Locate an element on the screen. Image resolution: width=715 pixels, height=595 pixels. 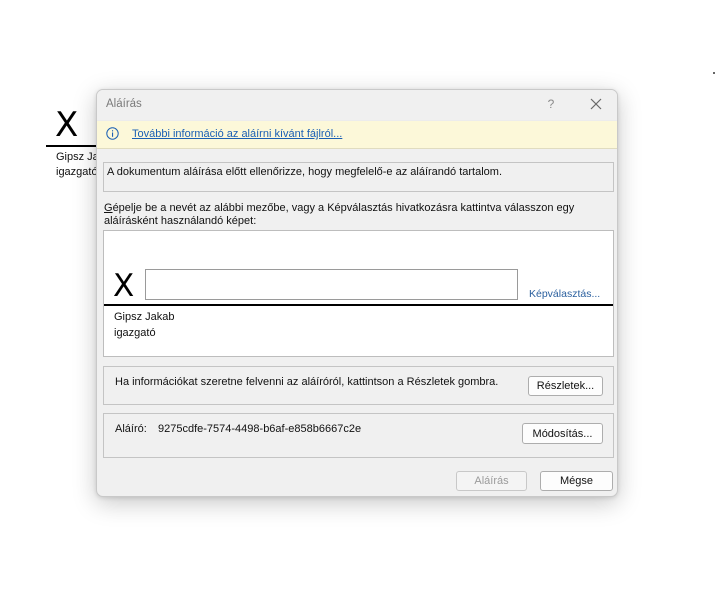
info-circle-icon is located at coordinates (112, 133).